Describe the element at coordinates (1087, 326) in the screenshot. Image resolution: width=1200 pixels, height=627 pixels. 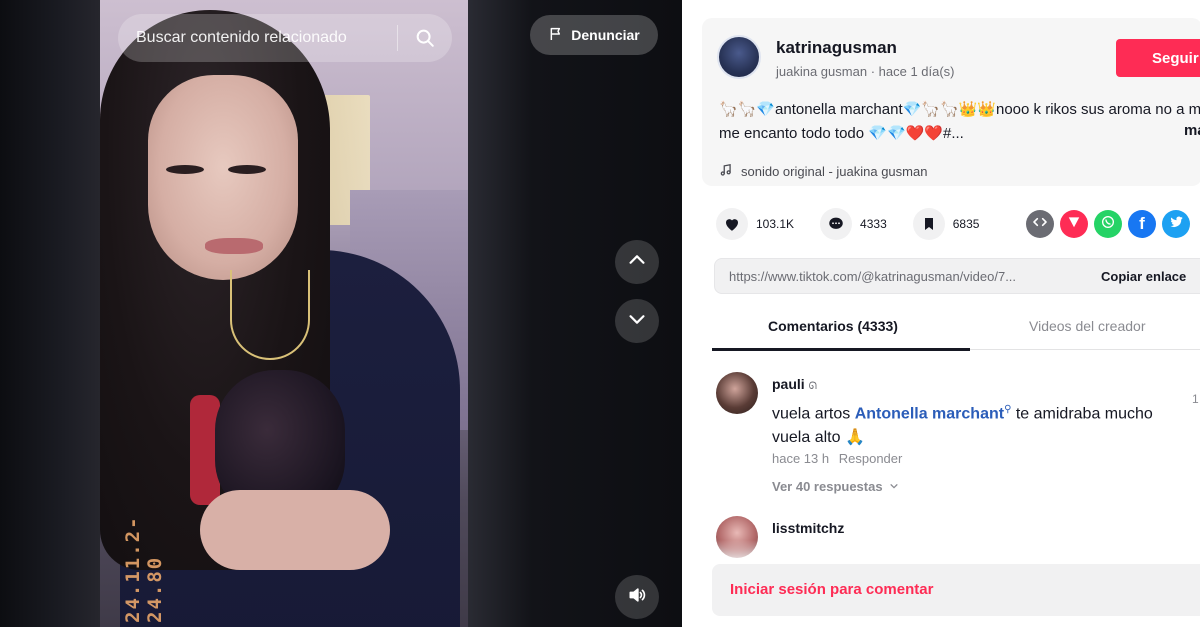
I see `tab-creator-videos: Videos del creador` at that location.